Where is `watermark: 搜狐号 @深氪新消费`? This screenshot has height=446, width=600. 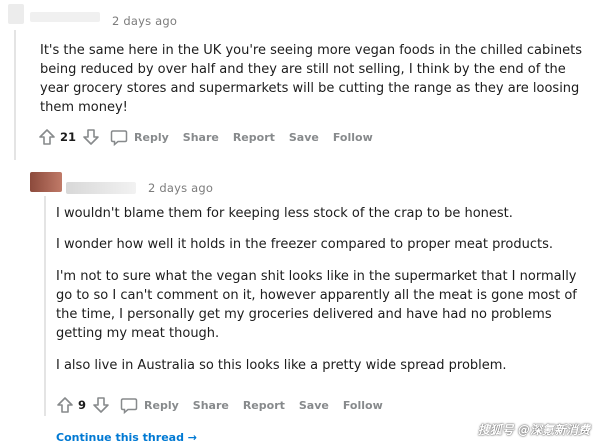
watermark: 搜狐号 @深氪新消费 is located at coordinates (533, 430).